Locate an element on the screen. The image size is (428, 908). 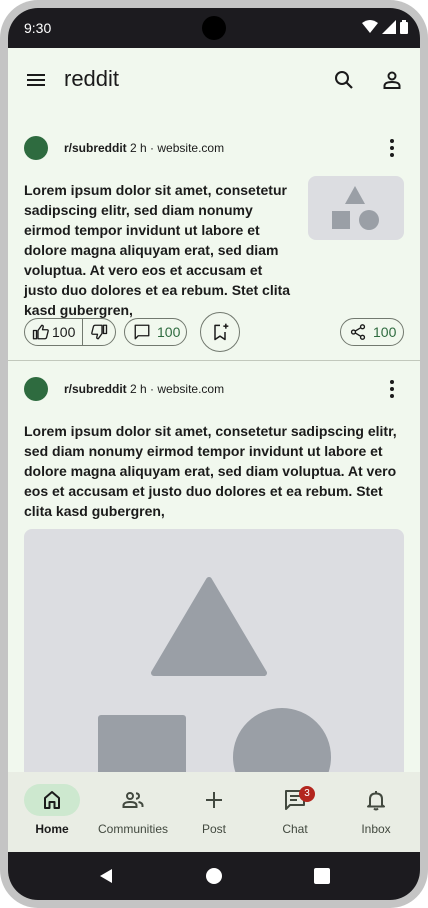
nav-label: Inbox is located at coordinates (376, 829).